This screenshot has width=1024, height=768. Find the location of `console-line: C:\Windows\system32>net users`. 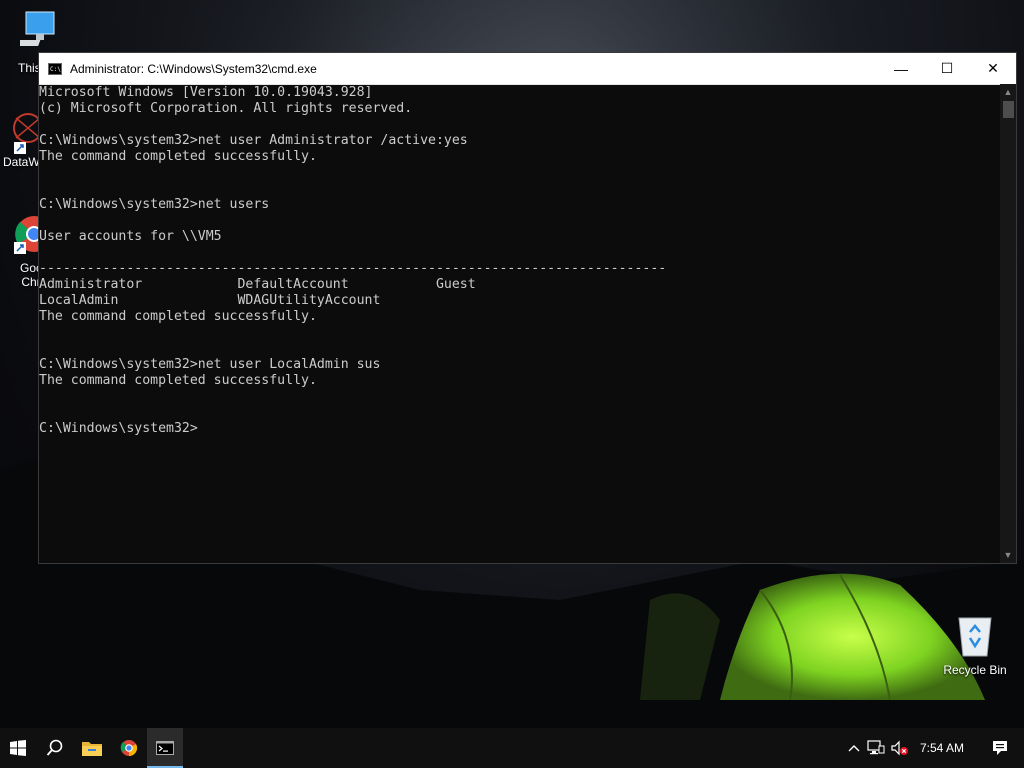

console-line: C:\Windows\system32>net users is located at coordinates (154, 204).